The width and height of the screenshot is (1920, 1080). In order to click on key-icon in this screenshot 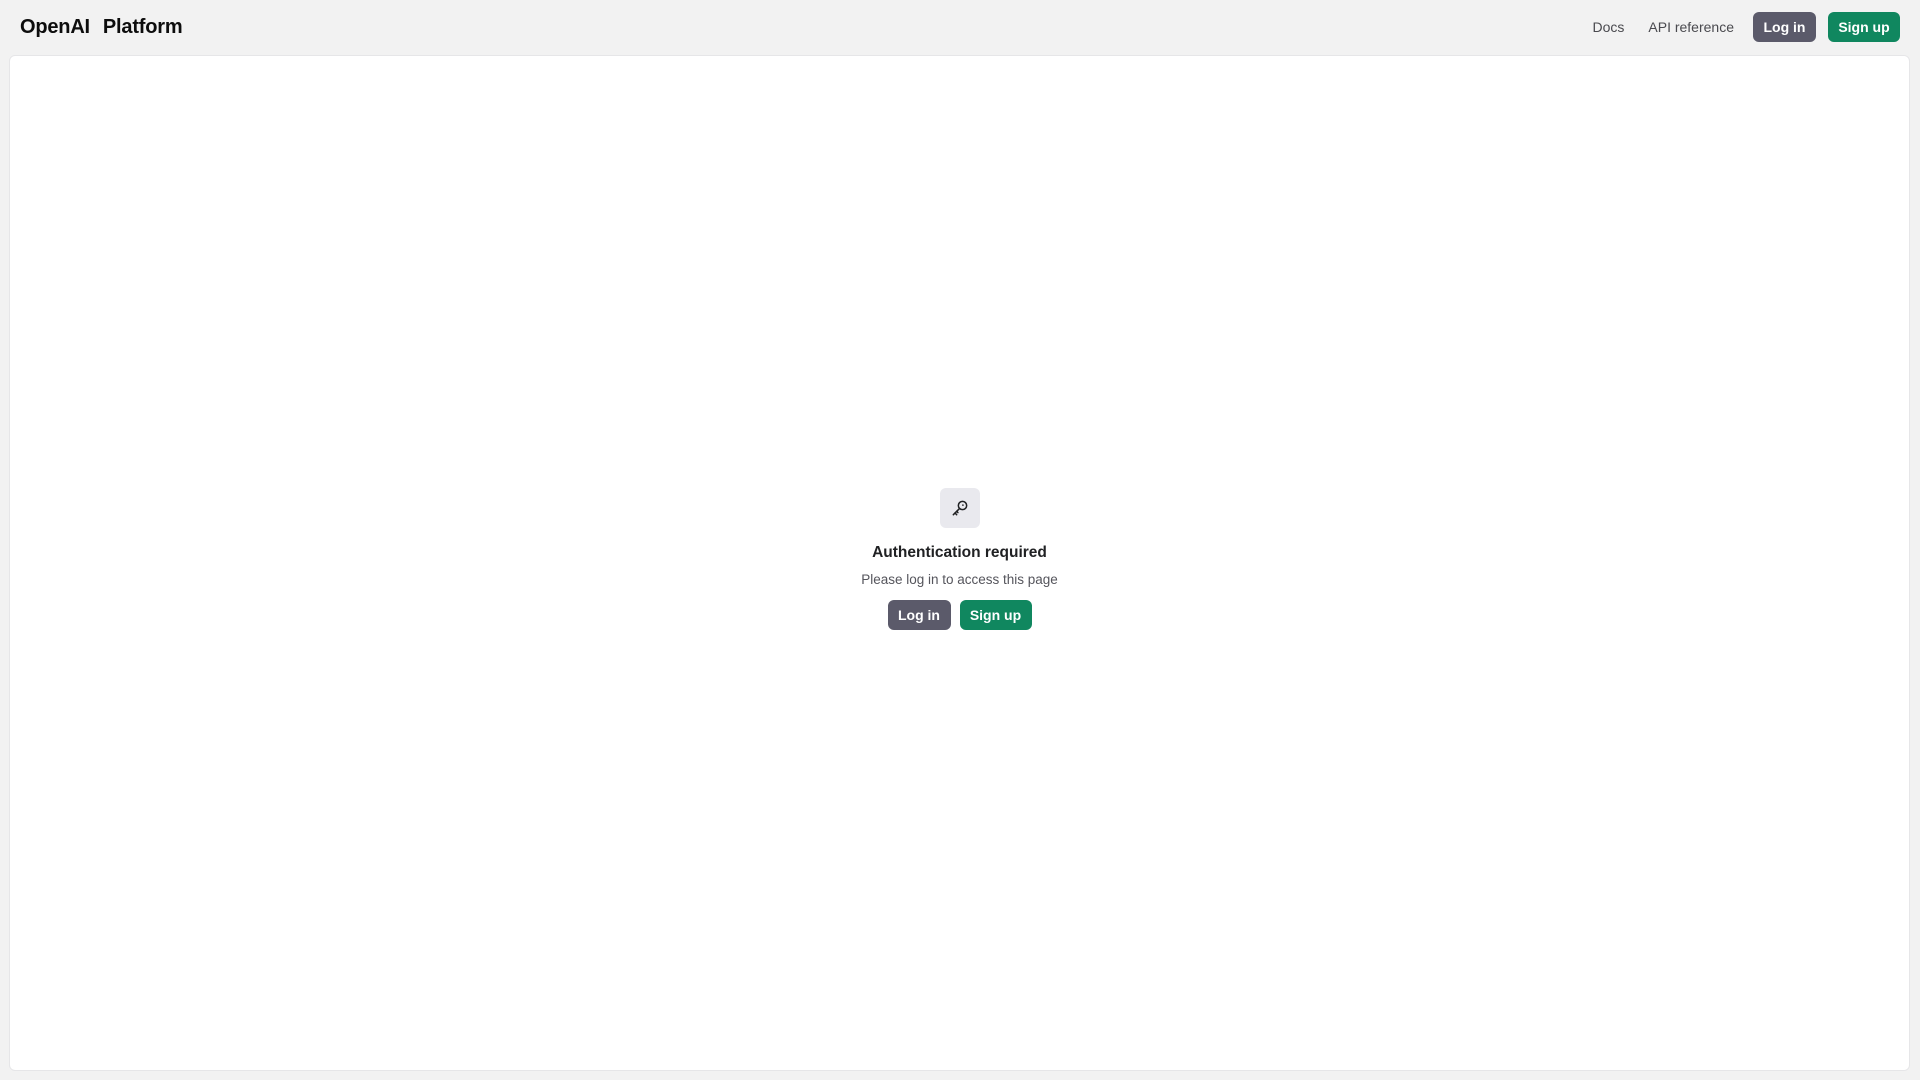, I will do `click(959, 508)`.